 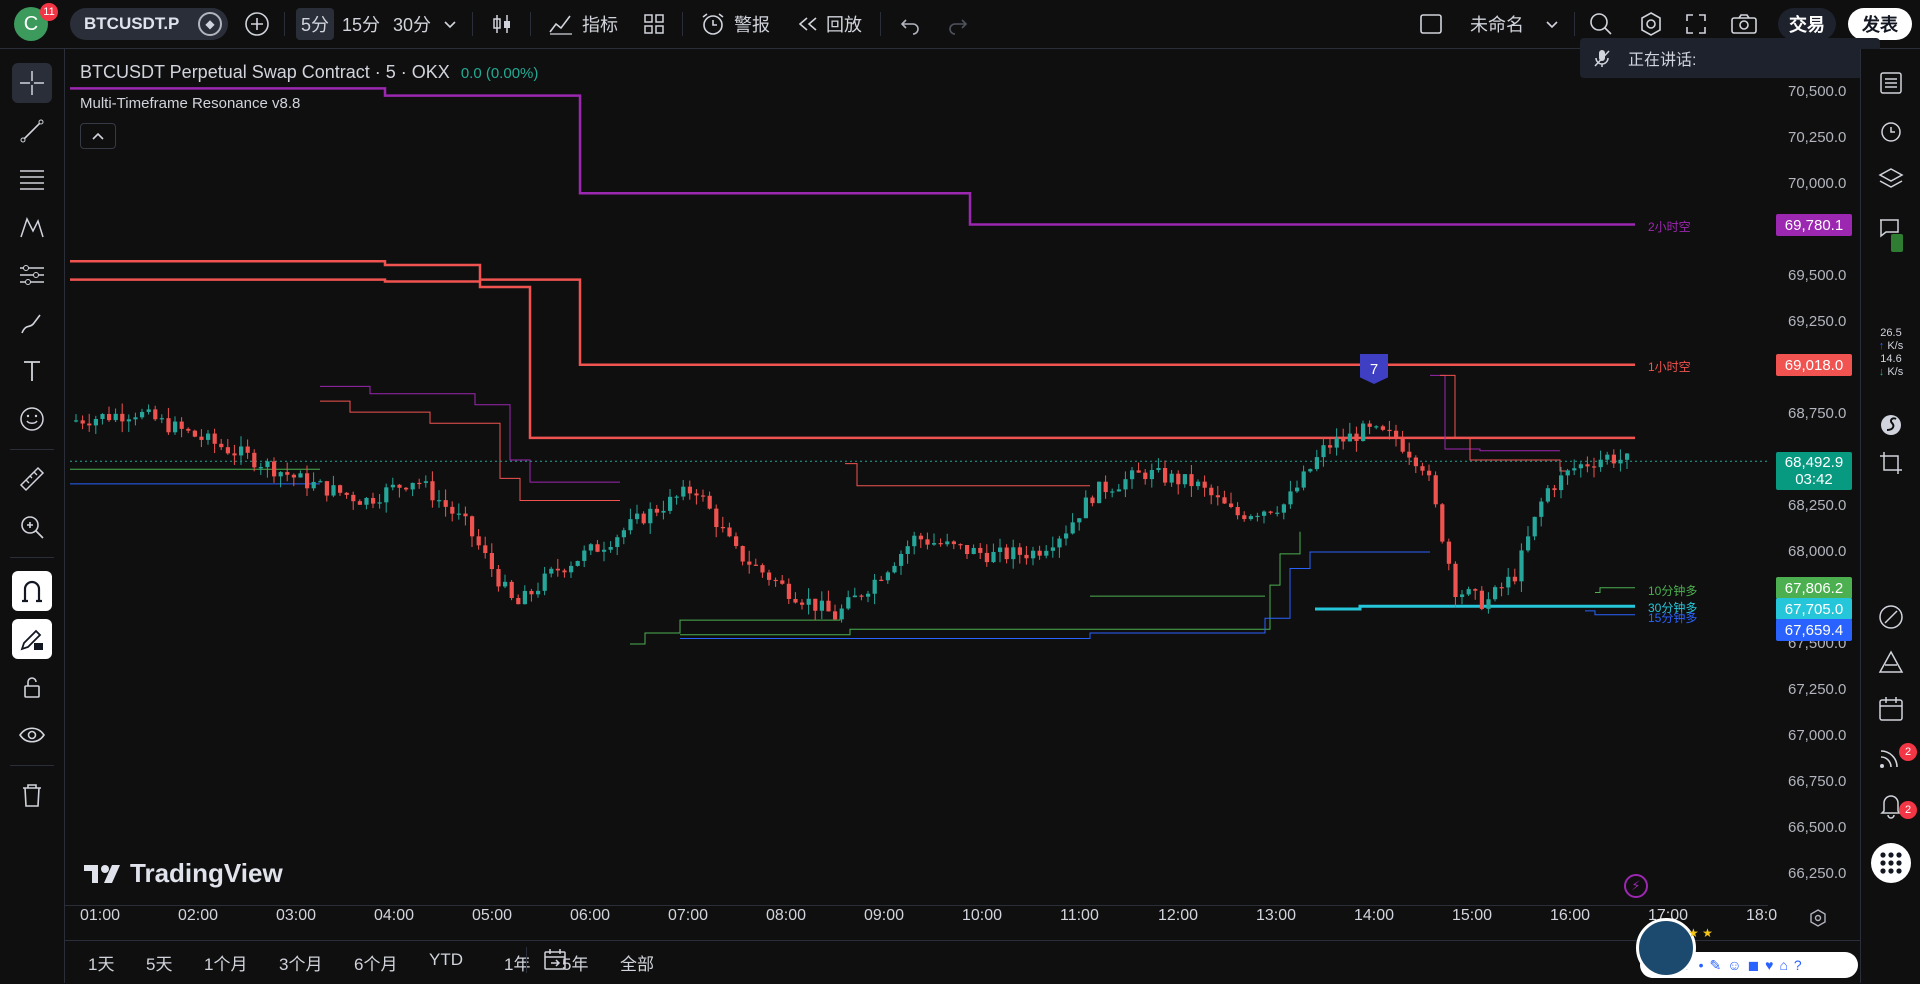 I want to click on lock-drawing-tool, so click(x=32, y=639).